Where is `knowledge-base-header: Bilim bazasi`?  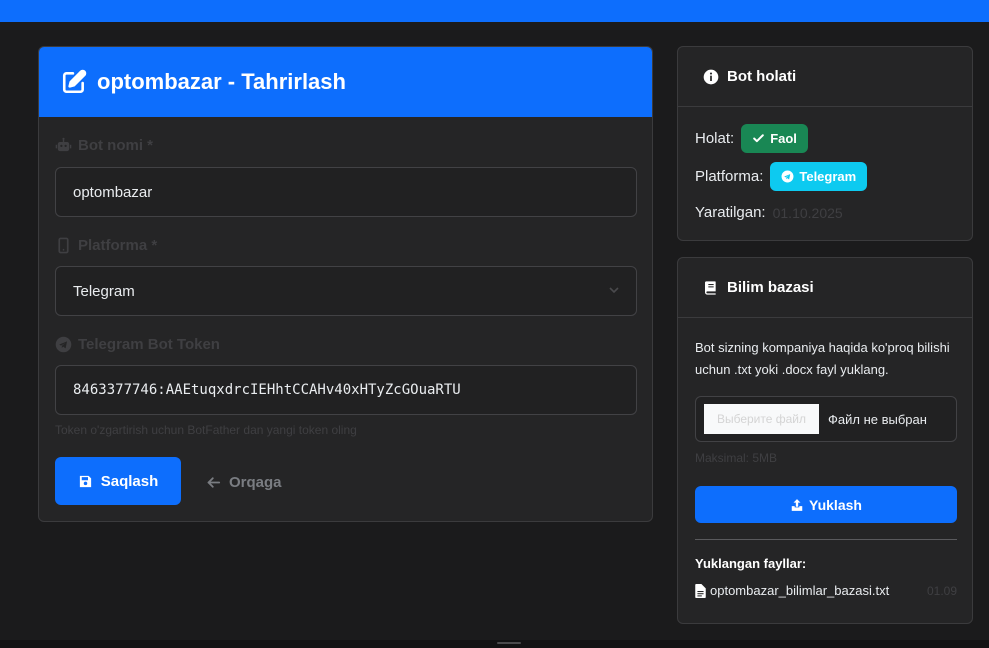
knowledge-base-header: Bilim bazasi is located at coordinates (825, 288).